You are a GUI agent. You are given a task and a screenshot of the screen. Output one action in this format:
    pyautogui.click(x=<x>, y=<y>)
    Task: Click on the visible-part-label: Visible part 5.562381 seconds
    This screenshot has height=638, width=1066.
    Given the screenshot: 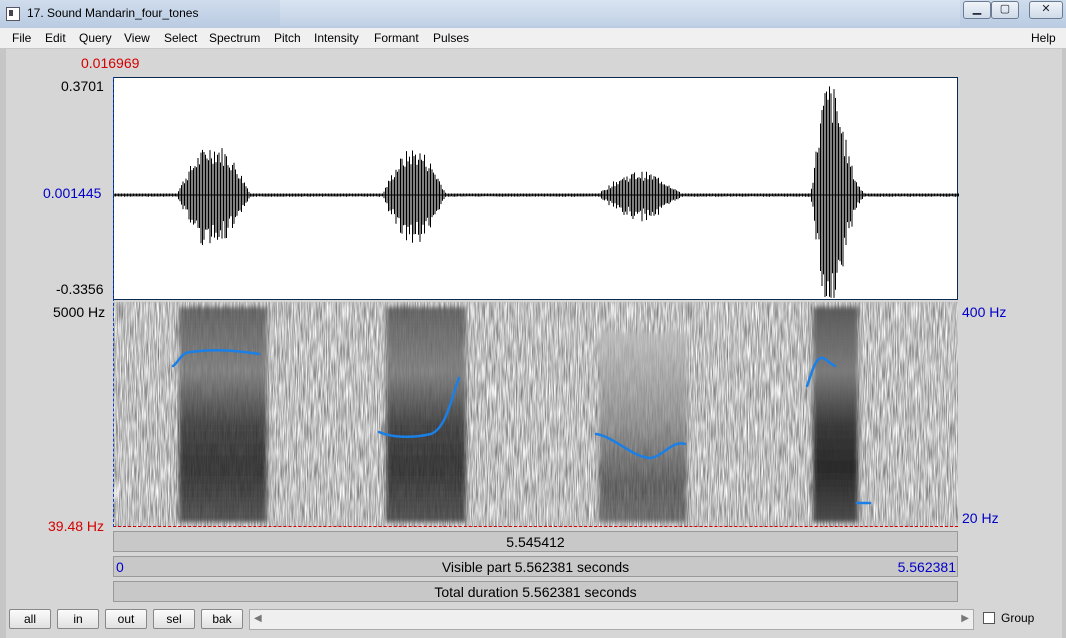 What is the action you would take?
    pyautogui.click(x=535, y=567)
    